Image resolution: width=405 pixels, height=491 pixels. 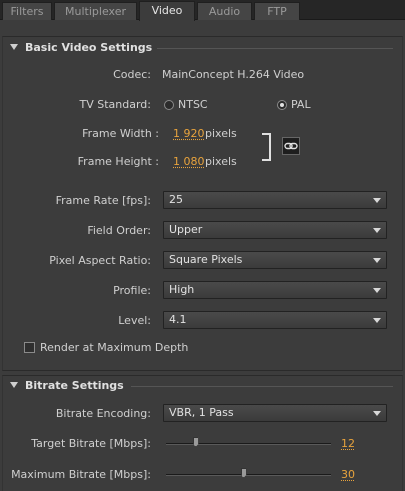 What do you see at coordinates (201, 412) in the screenshot?
I see `bitrate-encoding-value: VBR, 1 Pass` at bounding box center [201, 412].